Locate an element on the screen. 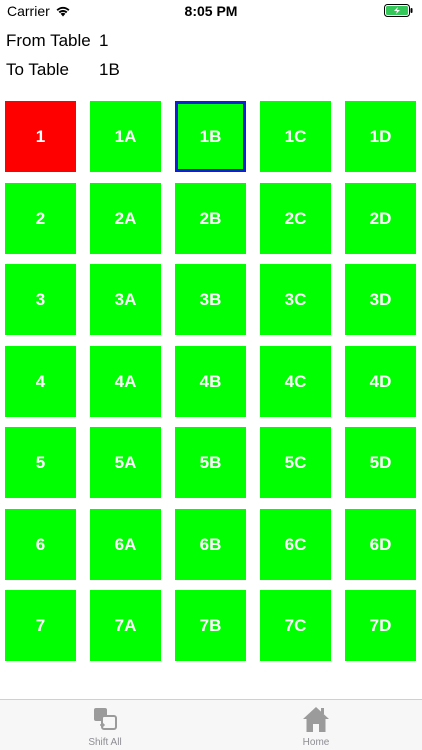  table-button: 4B is located at coordinates (210, 381).